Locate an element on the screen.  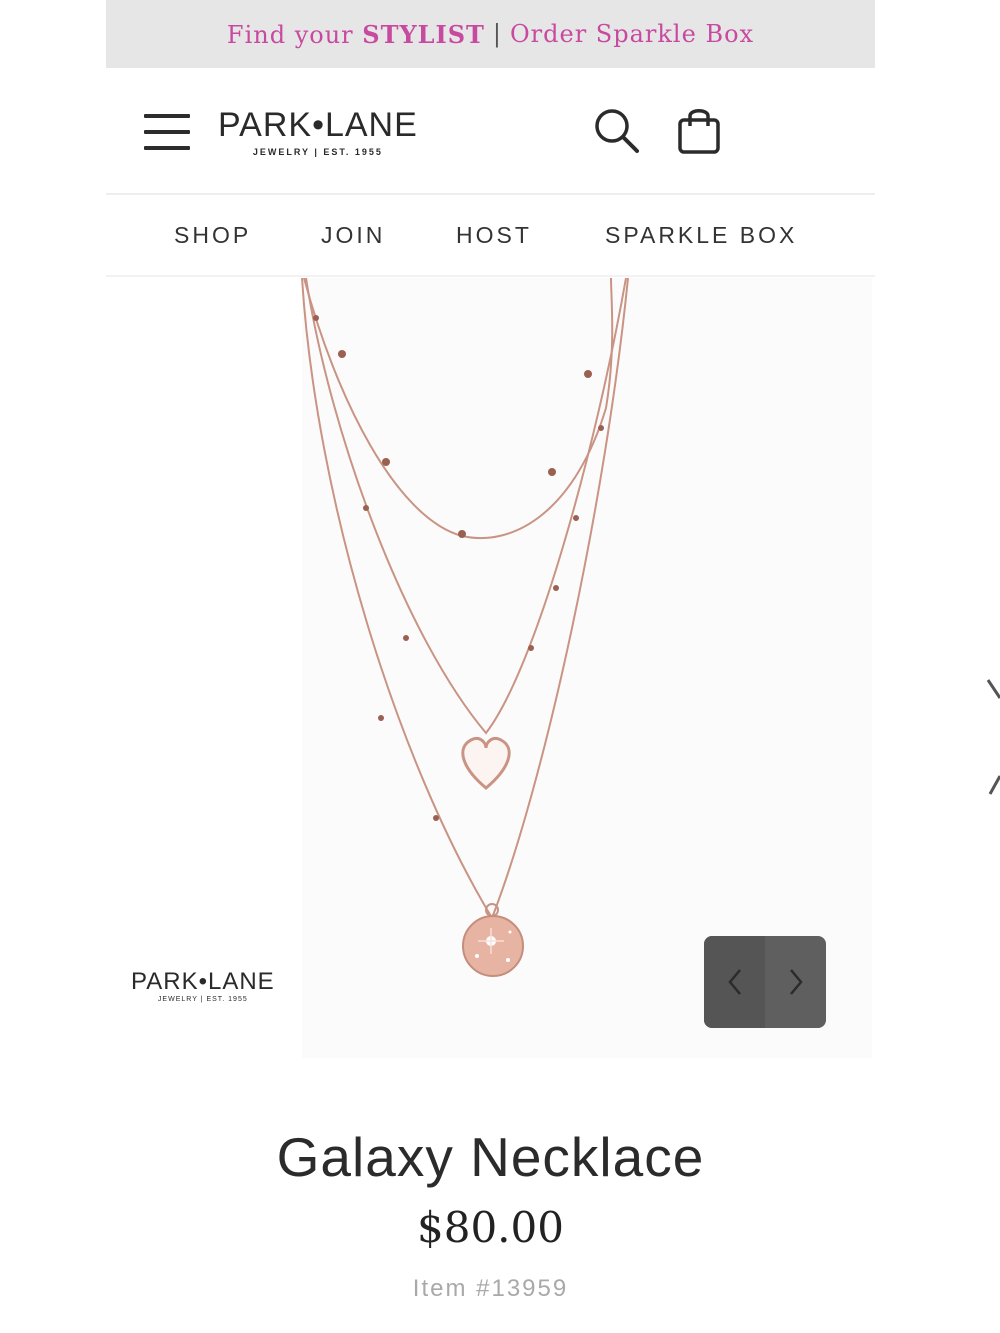
shopping-bag-icon is located at coordinates (699, 131).